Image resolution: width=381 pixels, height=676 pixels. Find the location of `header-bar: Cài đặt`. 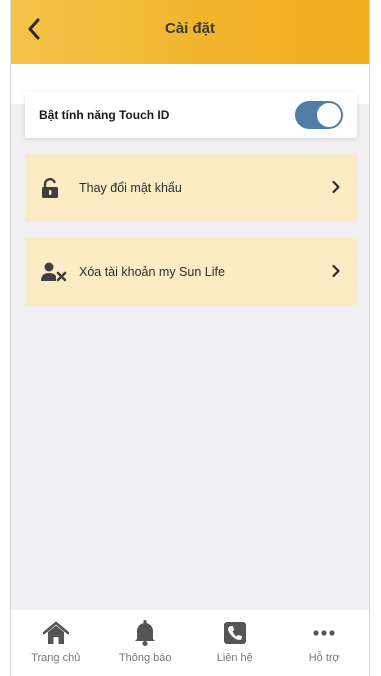

header-bar: Cài đặt is located at coordinates (190, 32).